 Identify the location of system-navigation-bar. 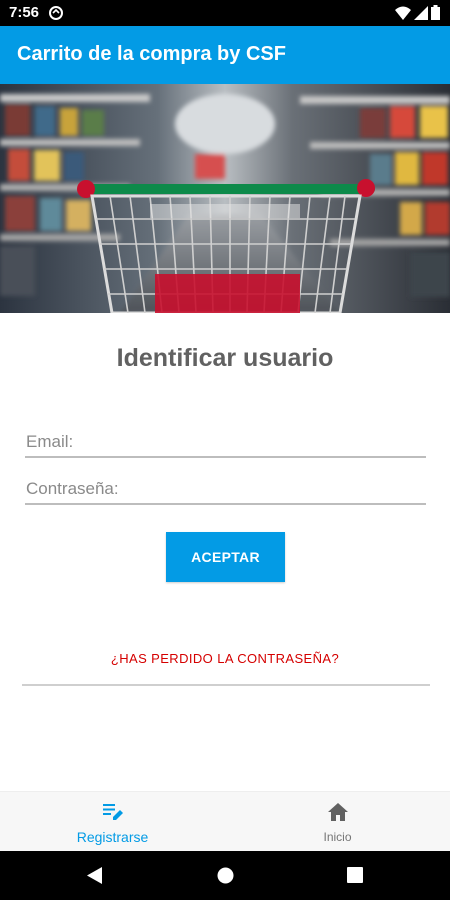
(225, 875).